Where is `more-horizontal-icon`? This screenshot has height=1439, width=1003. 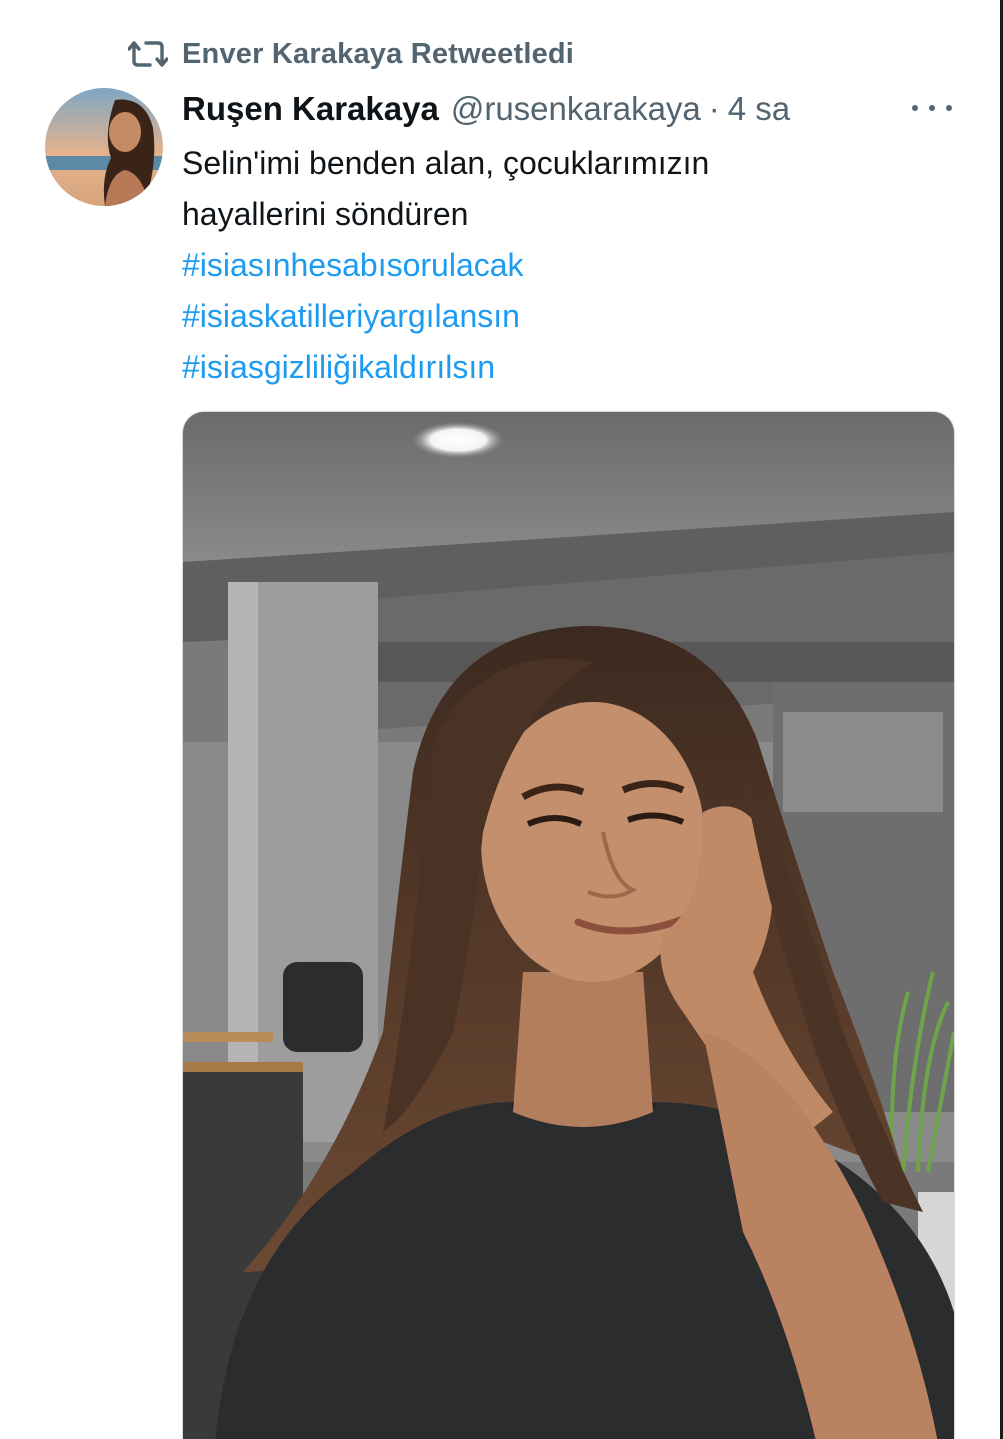
more-horizontal-icon is located at coordinates (932, 108).